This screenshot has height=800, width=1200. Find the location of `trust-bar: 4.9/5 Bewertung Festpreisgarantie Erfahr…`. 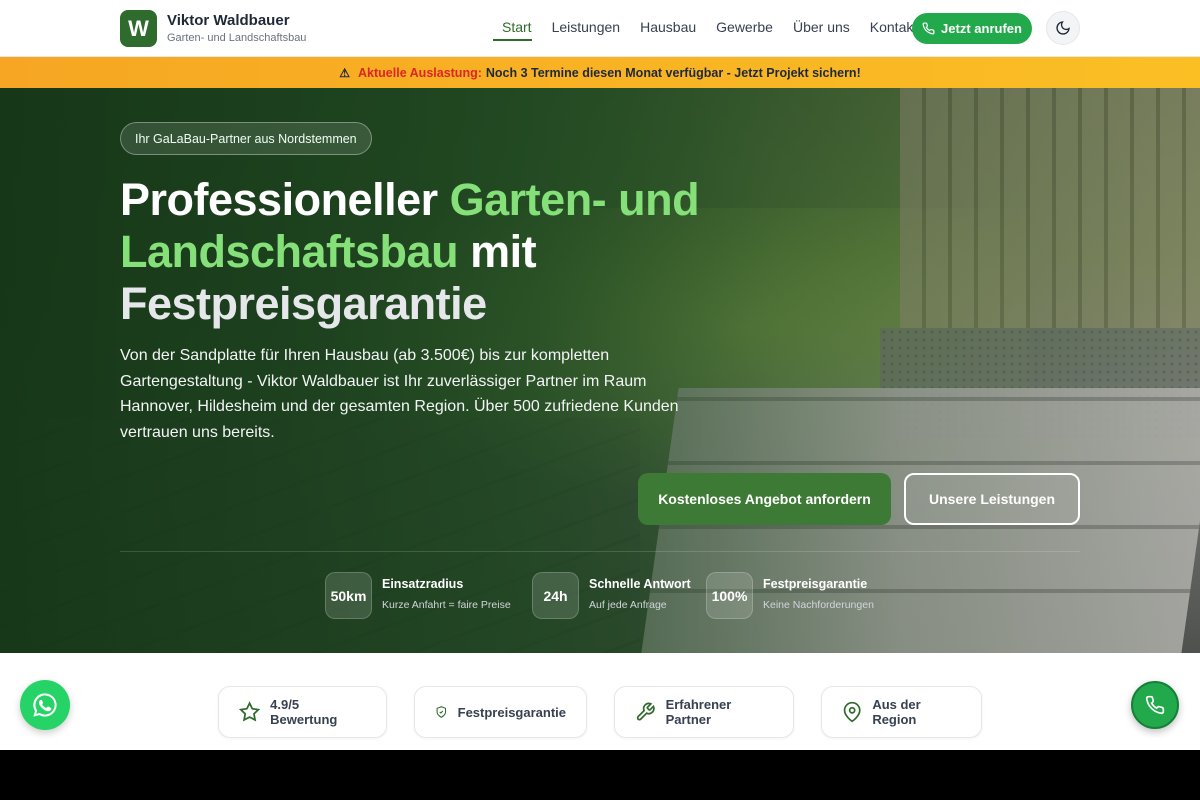

trust-bar: 4.9/5 Bewertung Festpreisgarantie Erfahr… is located at coordinates (600, 701).